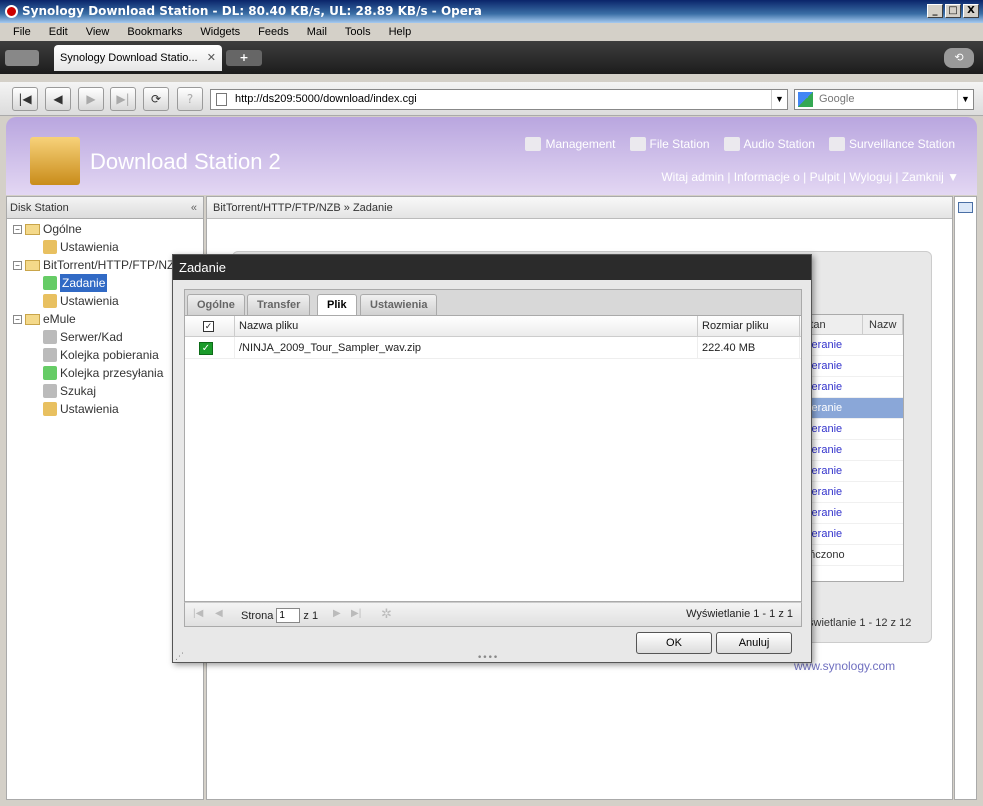 The image size is (983, 806). What do you see at coordinates (58, 32) in the screenshot?
I see `menu-edit: Edit` at bounding box center [58, 32].